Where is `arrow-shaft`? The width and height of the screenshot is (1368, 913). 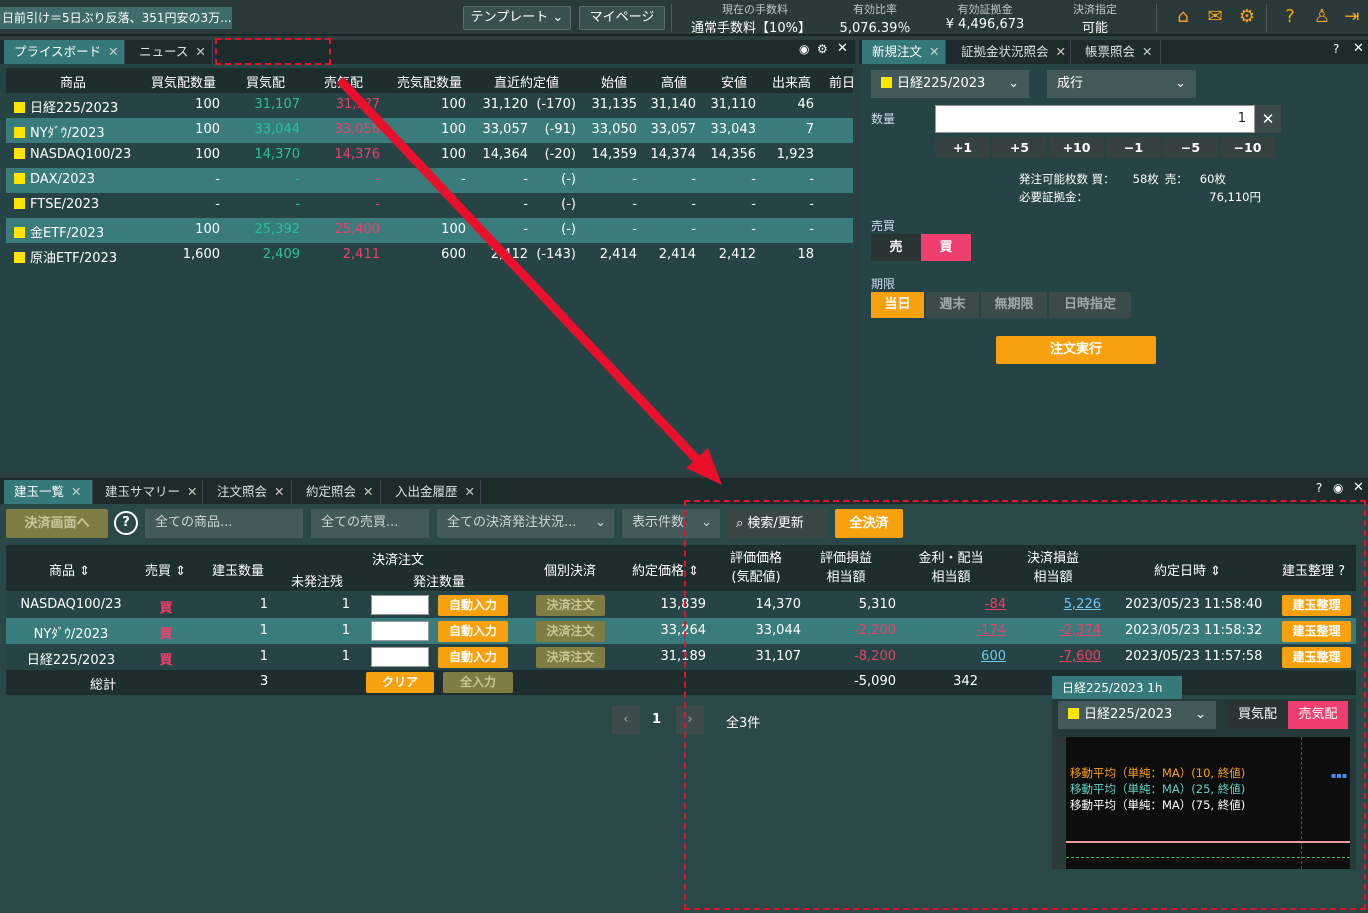 arrow-shaft is located at coordinates (520, 271).